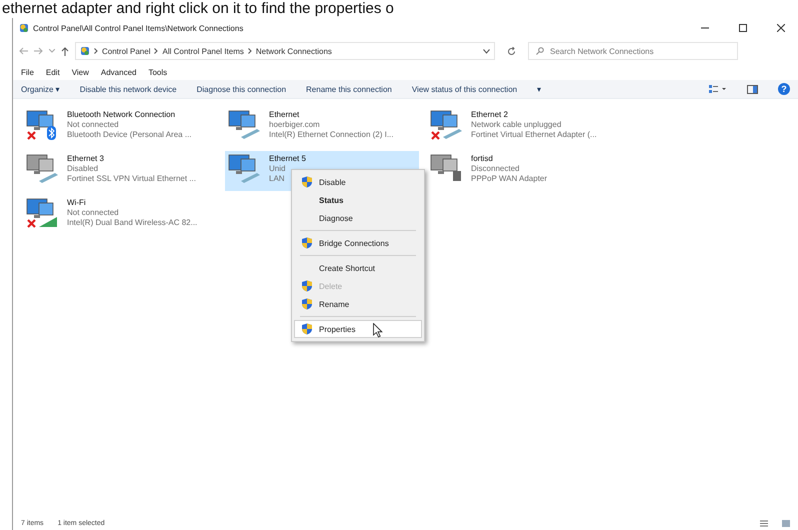  Describe the element at coordinates (490, 114) in the screenshot. I see `connection-name: Ethernet 2` at that location.